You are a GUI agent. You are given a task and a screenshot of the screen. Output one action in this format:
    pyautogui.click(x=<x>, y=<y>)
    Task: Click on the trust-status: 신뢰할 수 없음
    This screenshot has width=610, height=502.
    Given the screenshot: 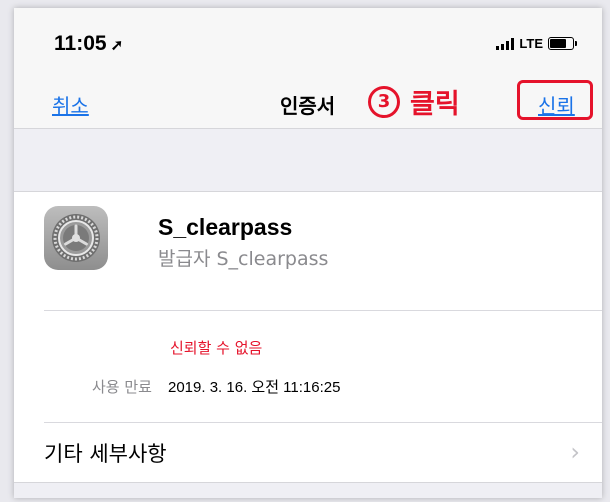 What is the action you would take?
    pyautogui.click(x=216, y=348)
    